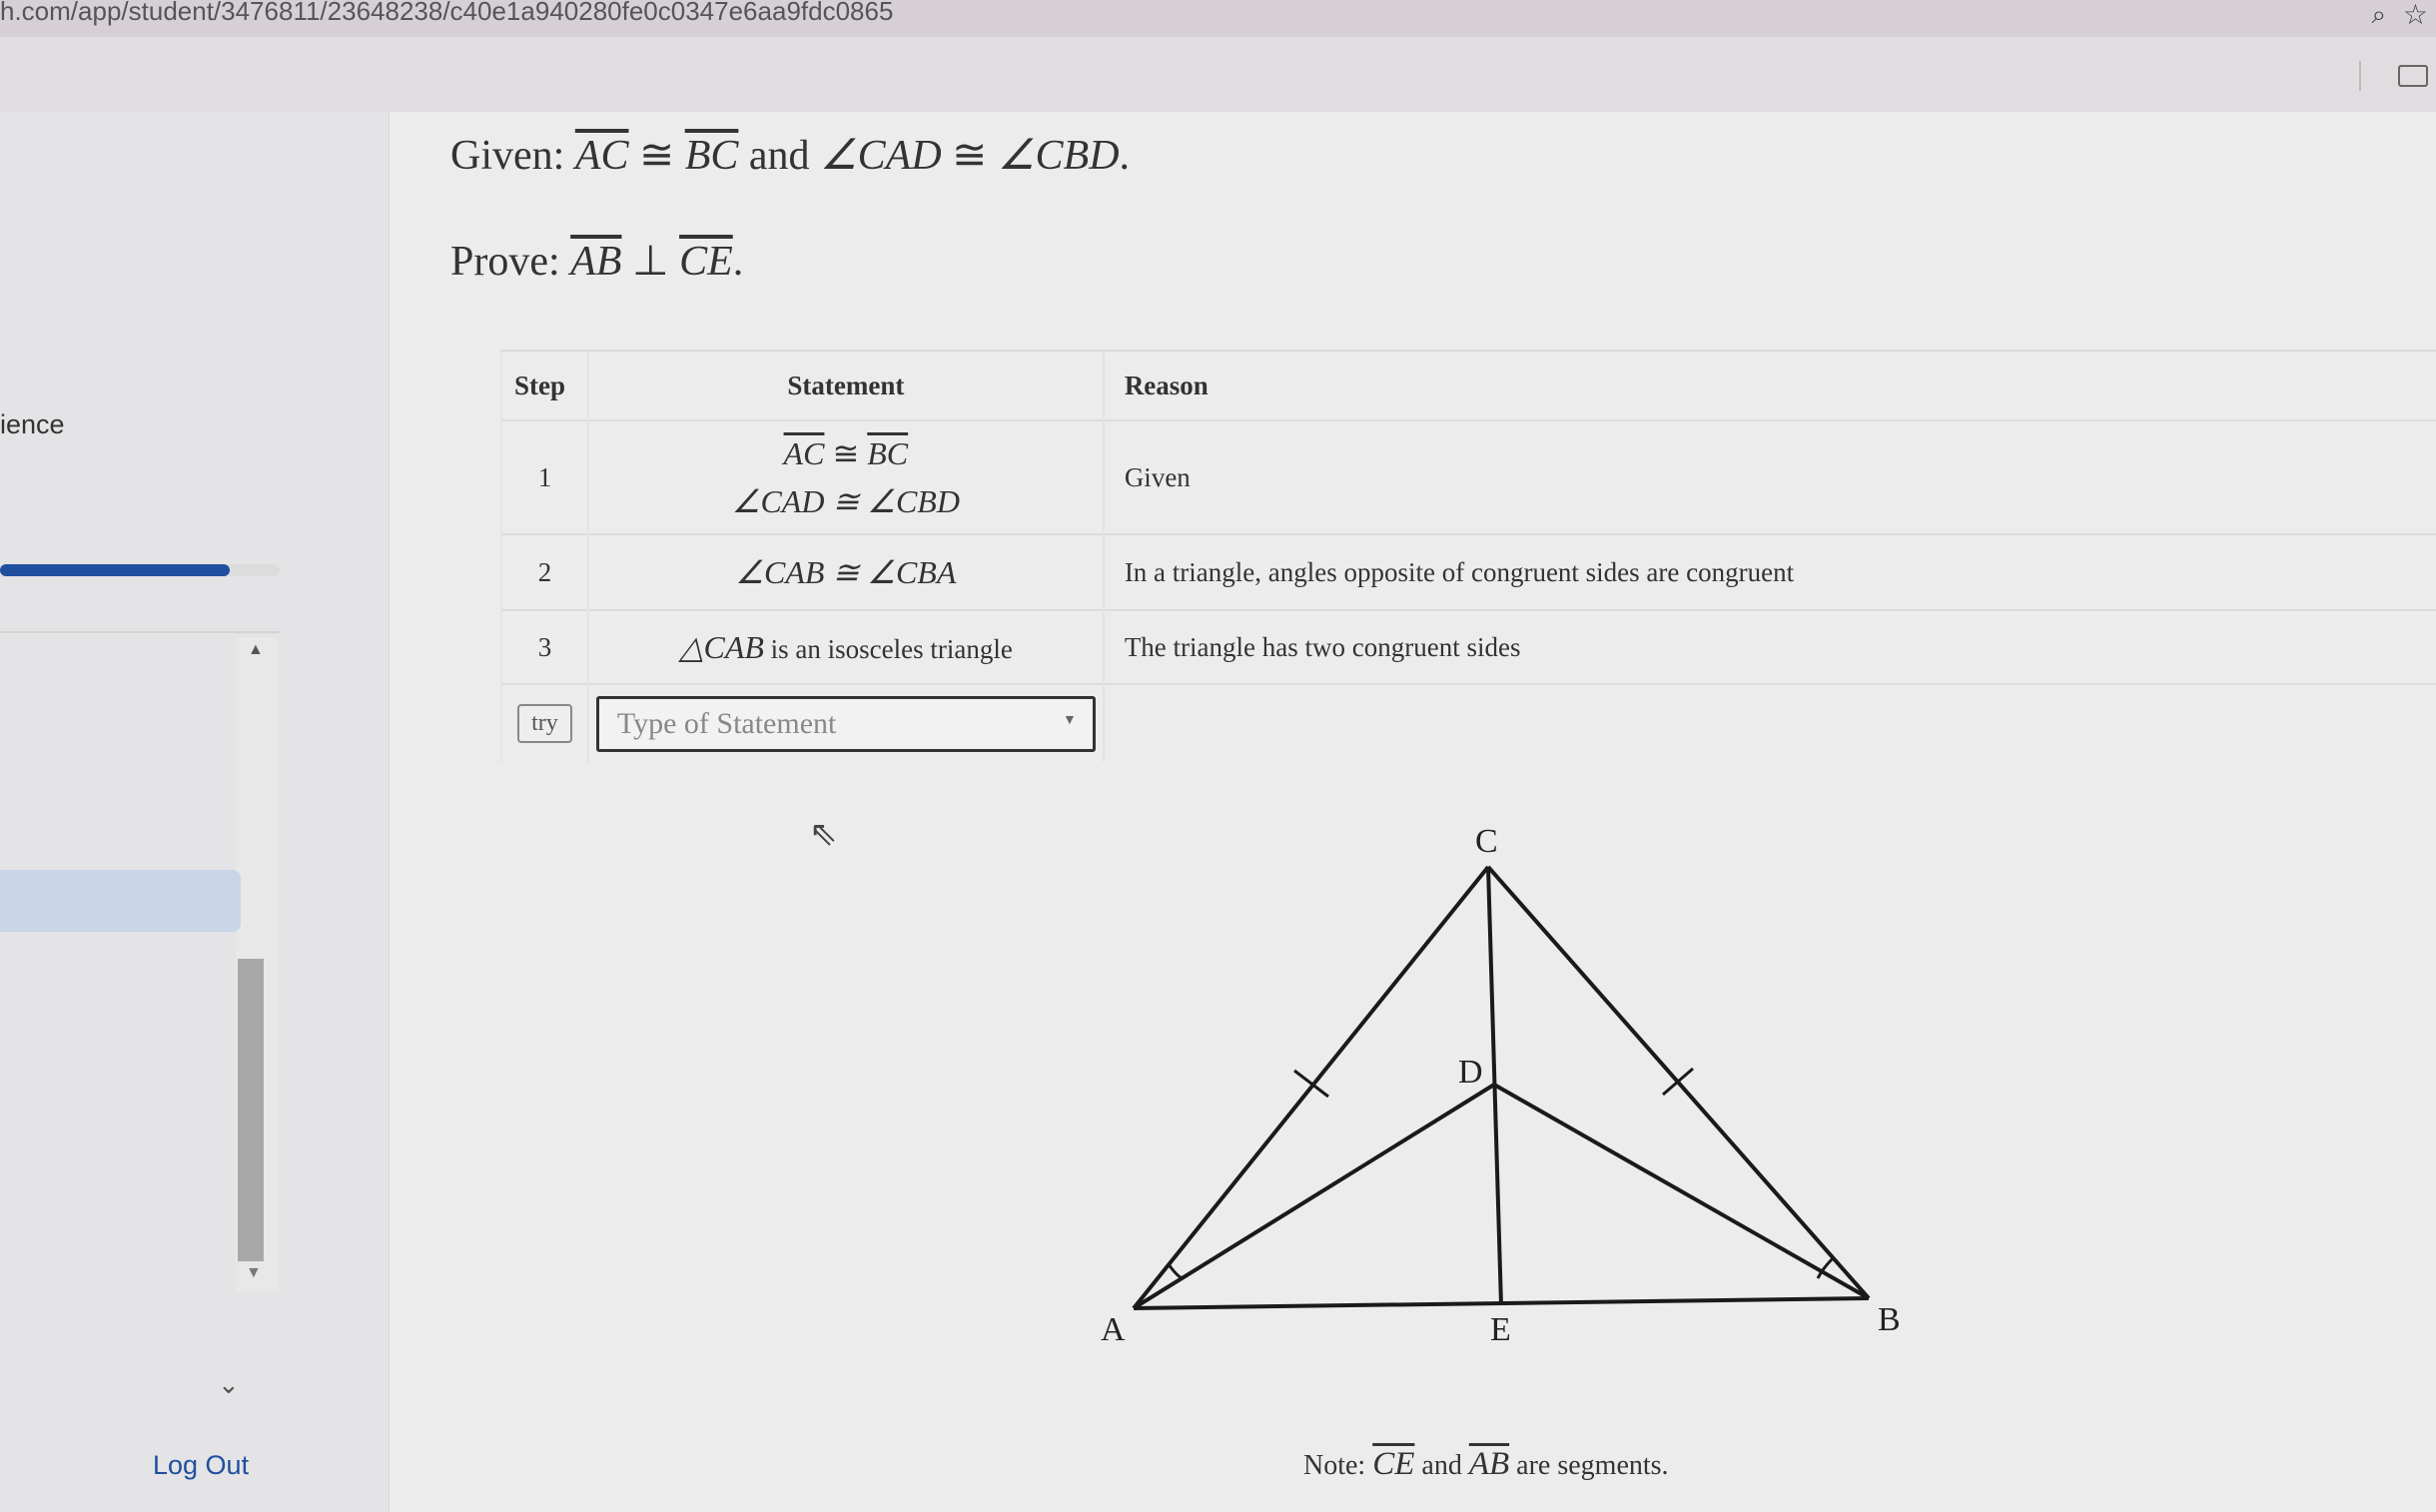  What do you see at coordinates (1314, 1196) in the screenshot?
I see `segment-AD` at bounding box center [1314, 1196].